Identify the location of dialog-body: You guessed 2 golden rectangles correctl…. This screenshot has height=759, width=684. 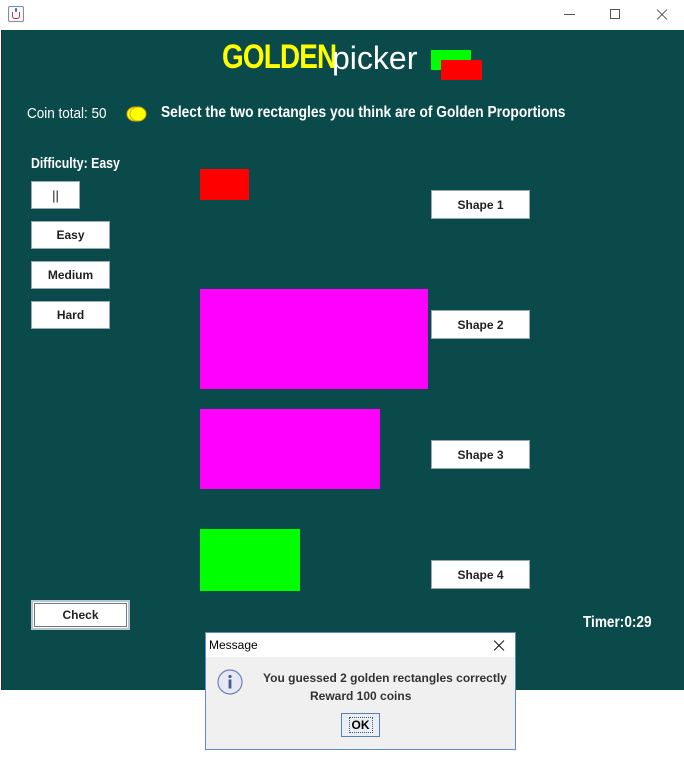
(360, 703).